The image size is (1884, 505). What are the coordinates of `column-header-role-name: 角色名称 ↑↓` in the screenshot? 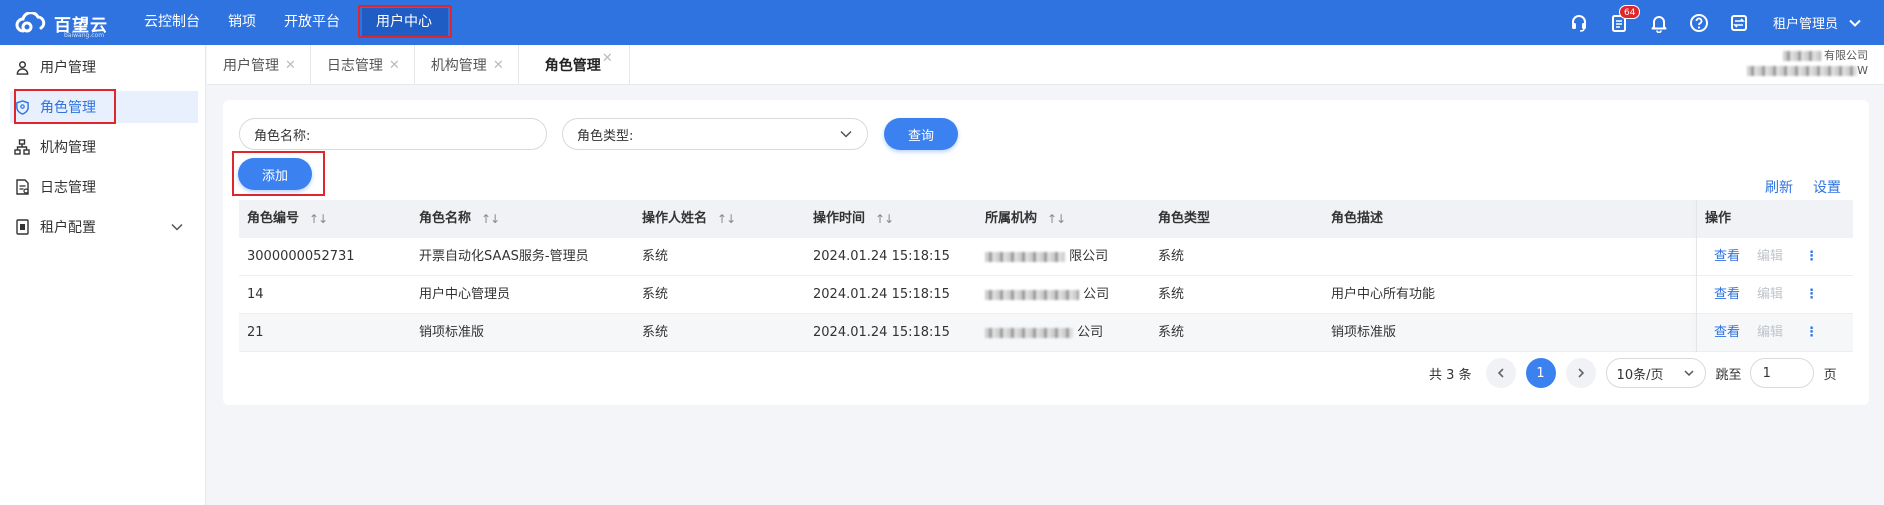 It's located at (459, 219).